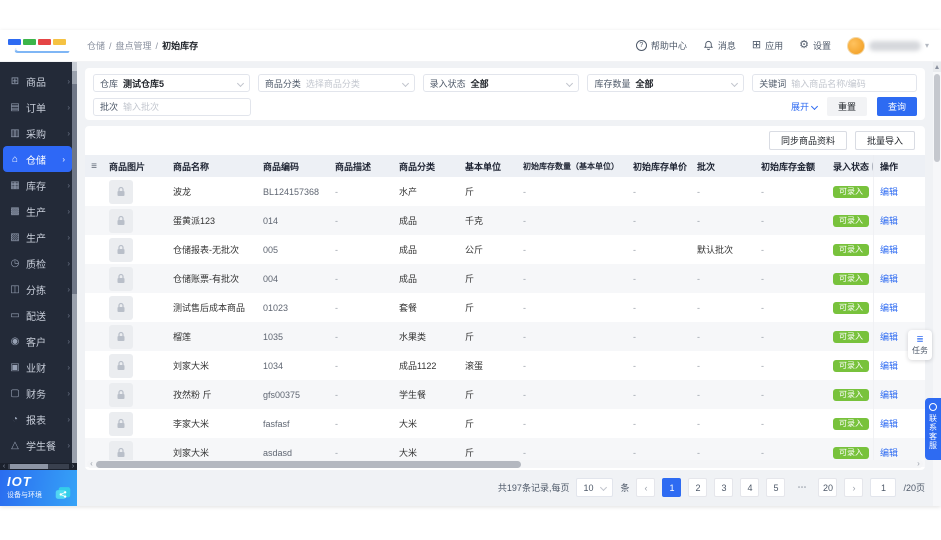  What do you see at coordinates (38, 419) in the screenshot?
I see `sidebar-item-reports: ◔ 报表 ›` at bounding box center [38, 419].